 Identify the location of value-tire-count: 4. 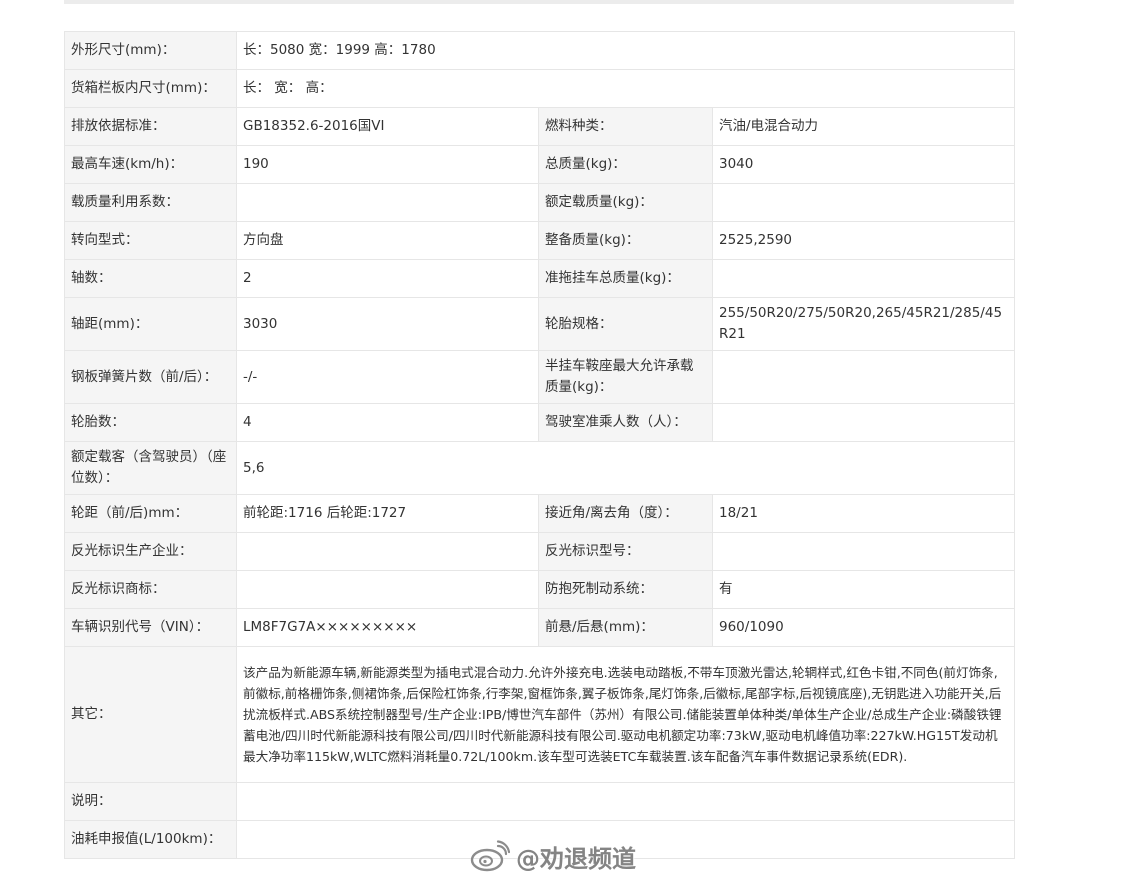
(387, 422).